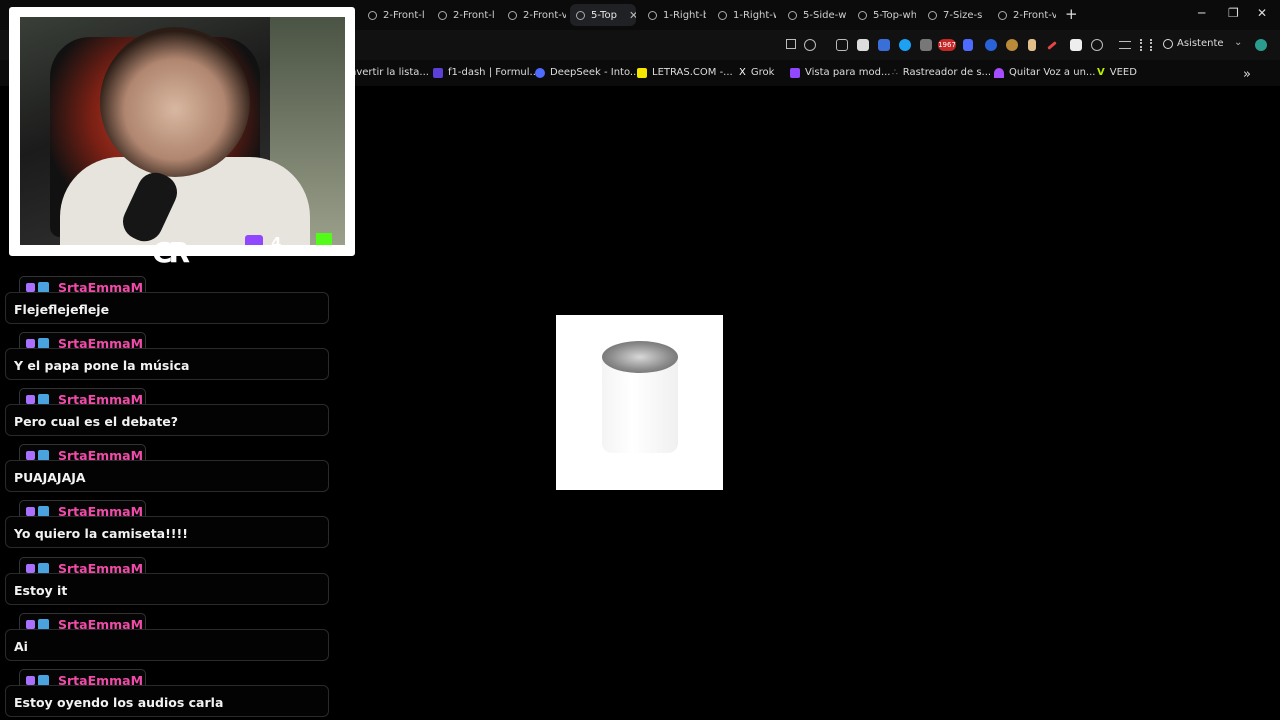 Image resolution: width=1280 pixels, height=720 pixels. Describe the element at coordinates (324, 239) in the screenshot. I see `kick-icon` at that location.